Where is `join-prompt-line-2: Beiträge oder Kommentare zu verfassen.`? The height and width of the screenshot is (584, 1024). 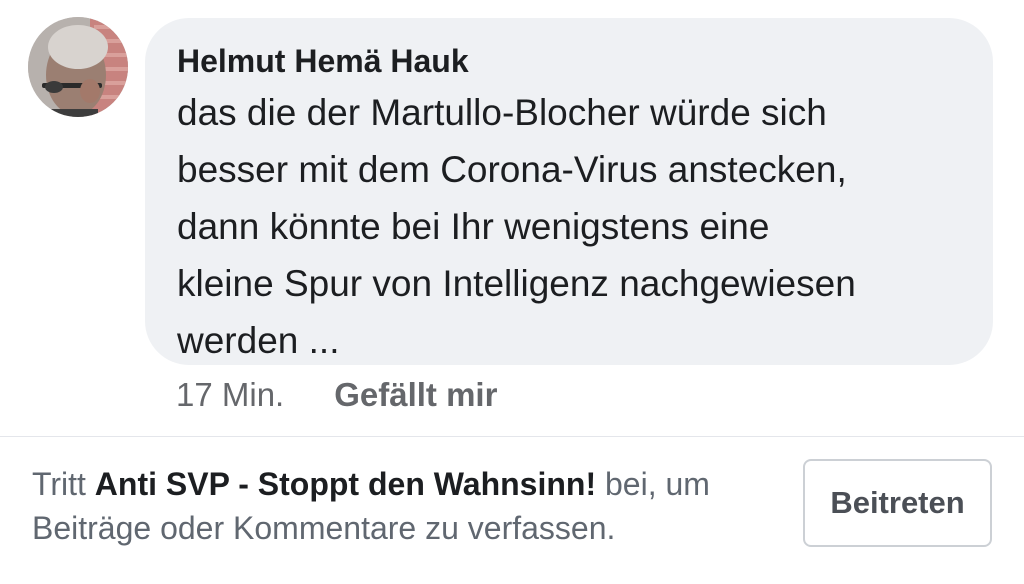 join-prompt-line-2: Beiträge oder Kommentare zu verfassen. is located at coordinates (324, 528).